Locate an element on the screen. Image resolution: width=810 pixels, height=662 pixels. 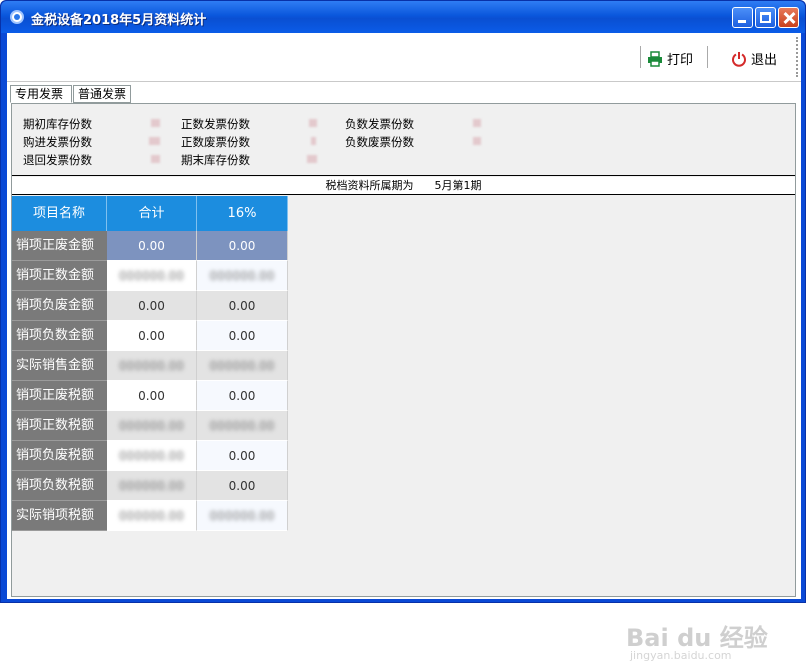
watermark-url: jingyan.baidu.com is located at coordinates (681, 655).